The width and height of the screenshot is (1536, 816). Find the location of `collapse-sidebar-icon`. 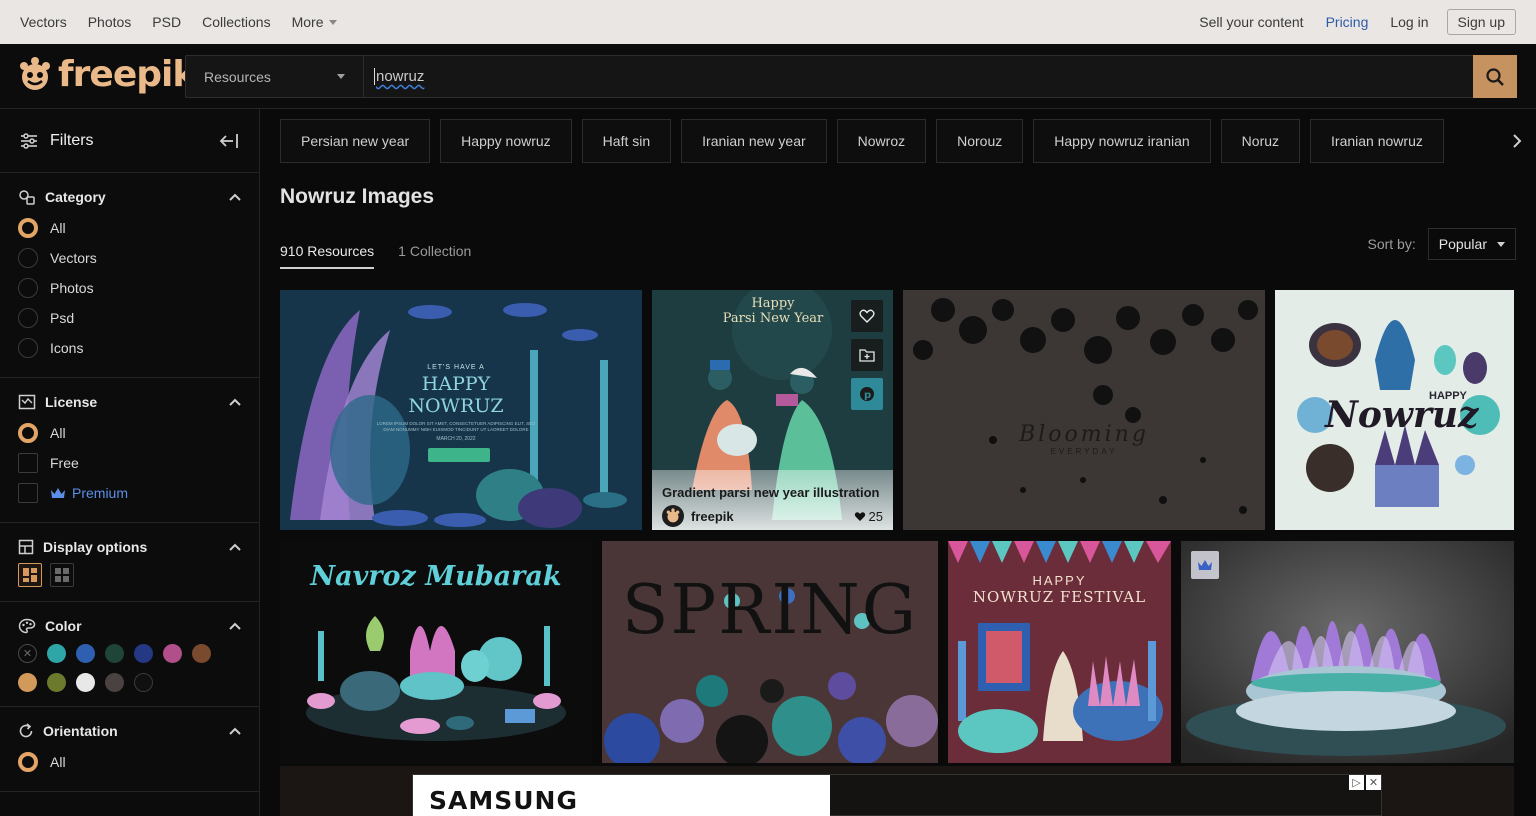

collapse-sidebar-icon is located at coordinates (229, 141).